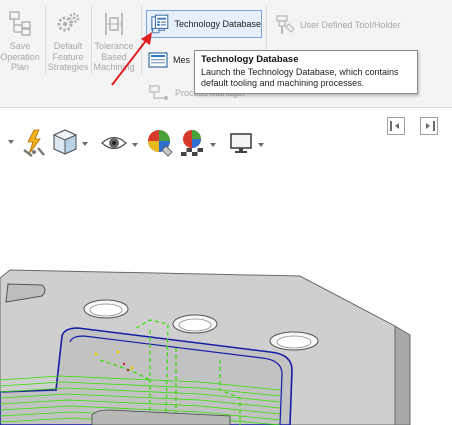  Describe the element at coordinates (131, 59) in the screenshot. I see `annotation-arrow` at that location.